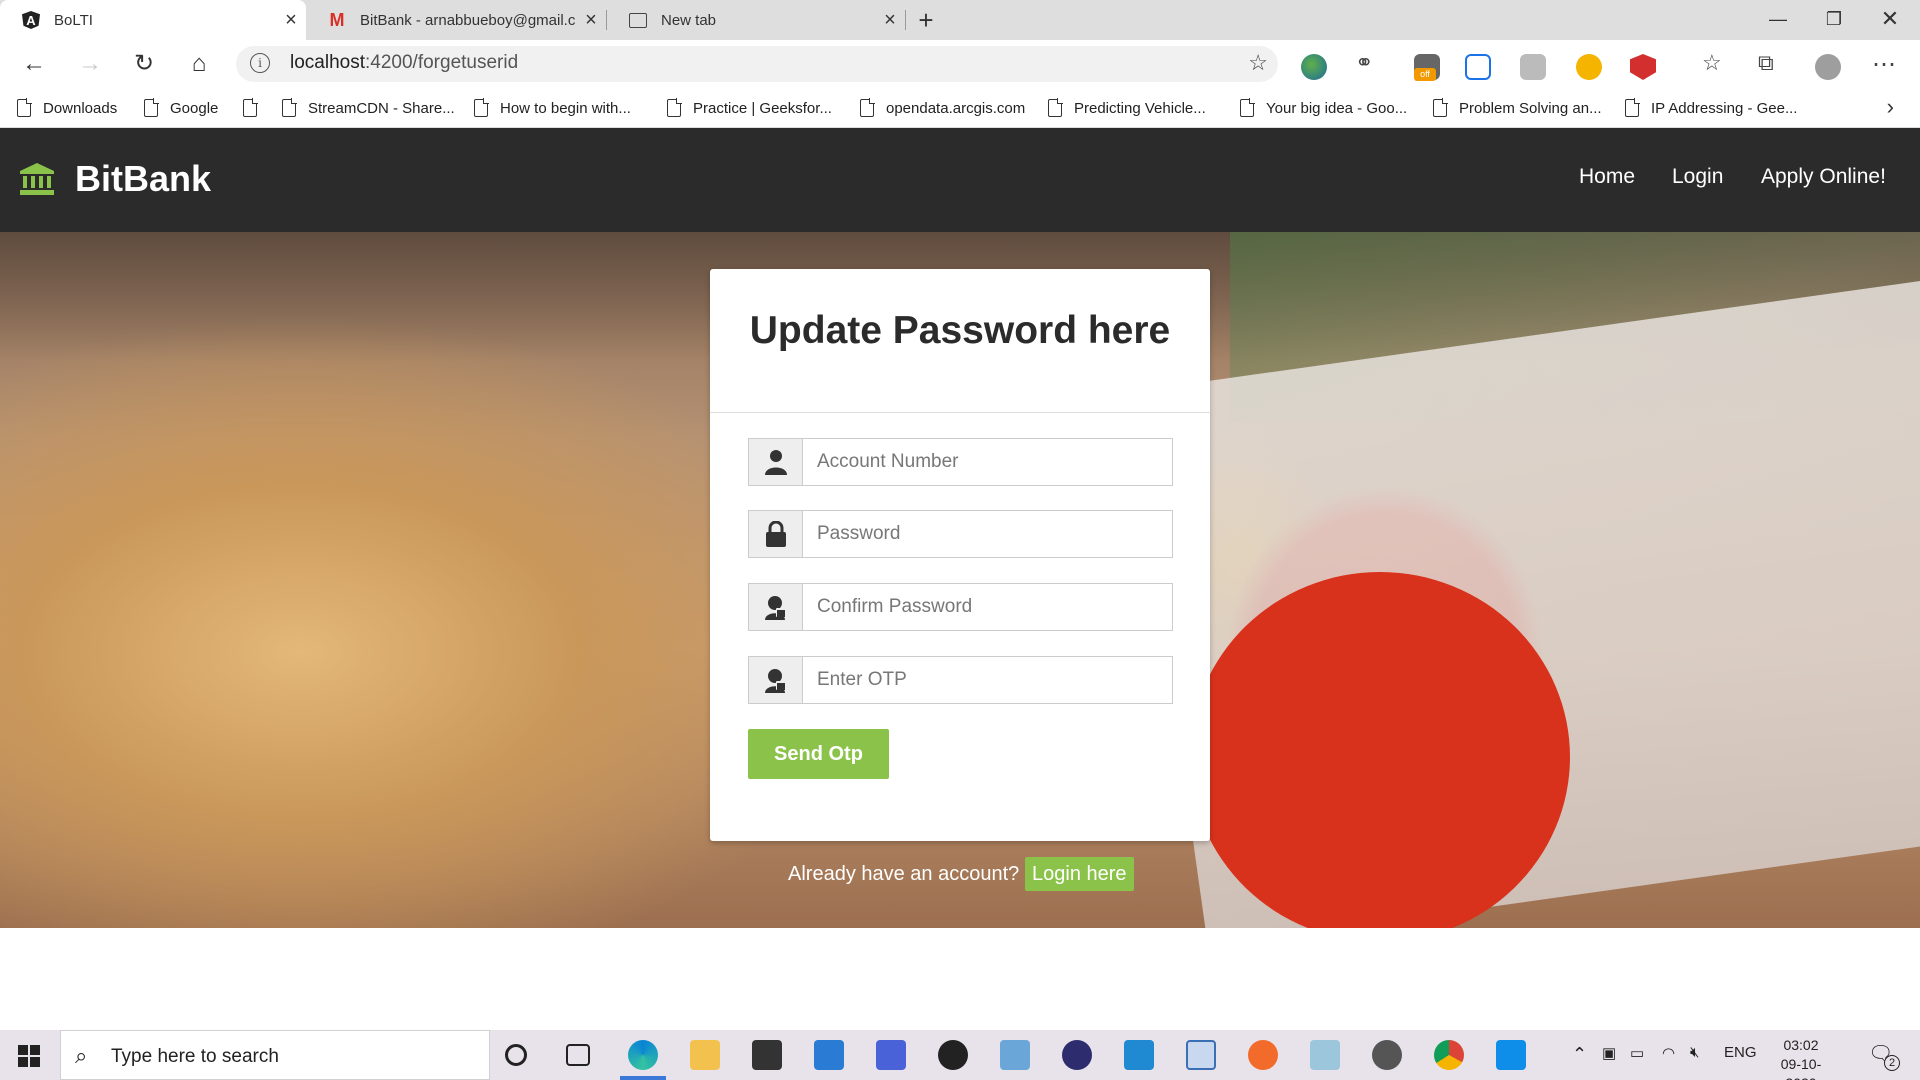 The height and width of the screenshot is (1080, 1920). Describe the element at coordinates (987, 680) in the screenshot. I see `otp-input` at that location.